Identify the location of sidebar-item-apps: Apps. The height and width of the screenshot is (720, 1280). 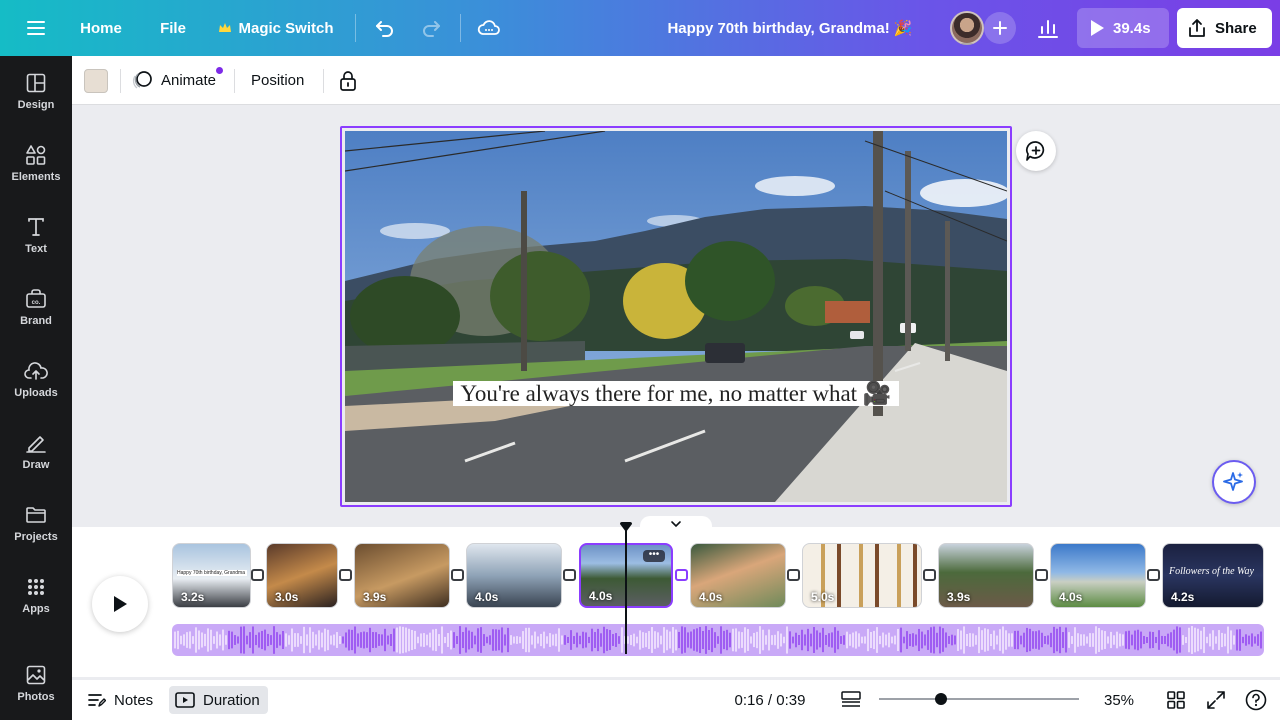
(36, 596).